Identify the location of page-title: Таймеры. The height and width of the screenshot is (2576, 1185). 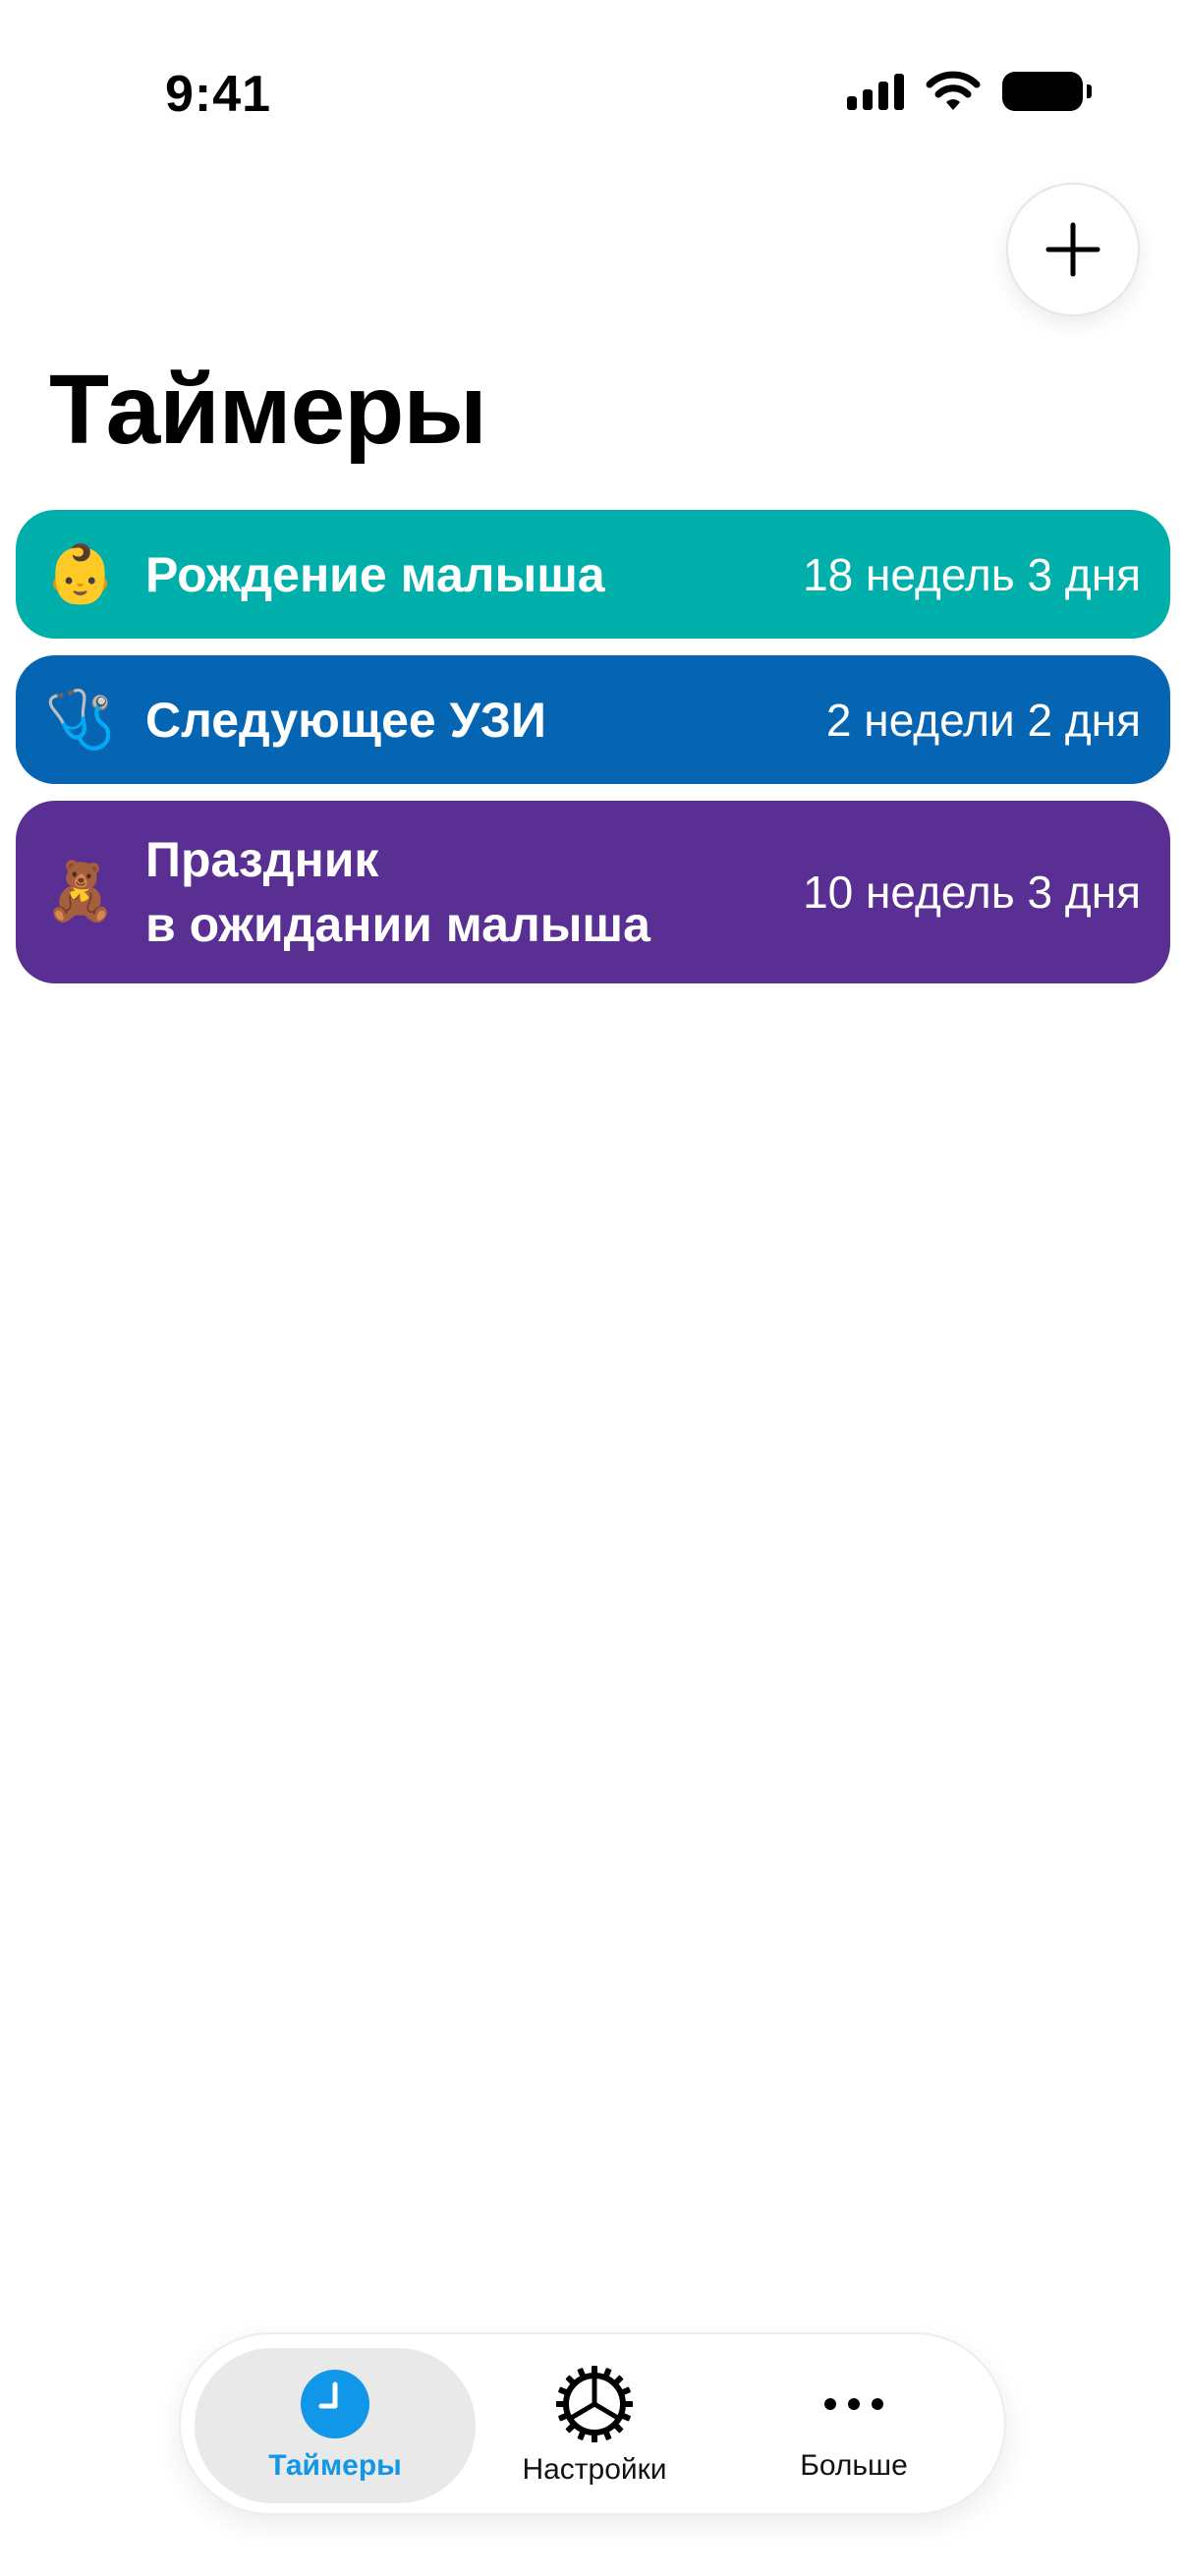
(268, 410).